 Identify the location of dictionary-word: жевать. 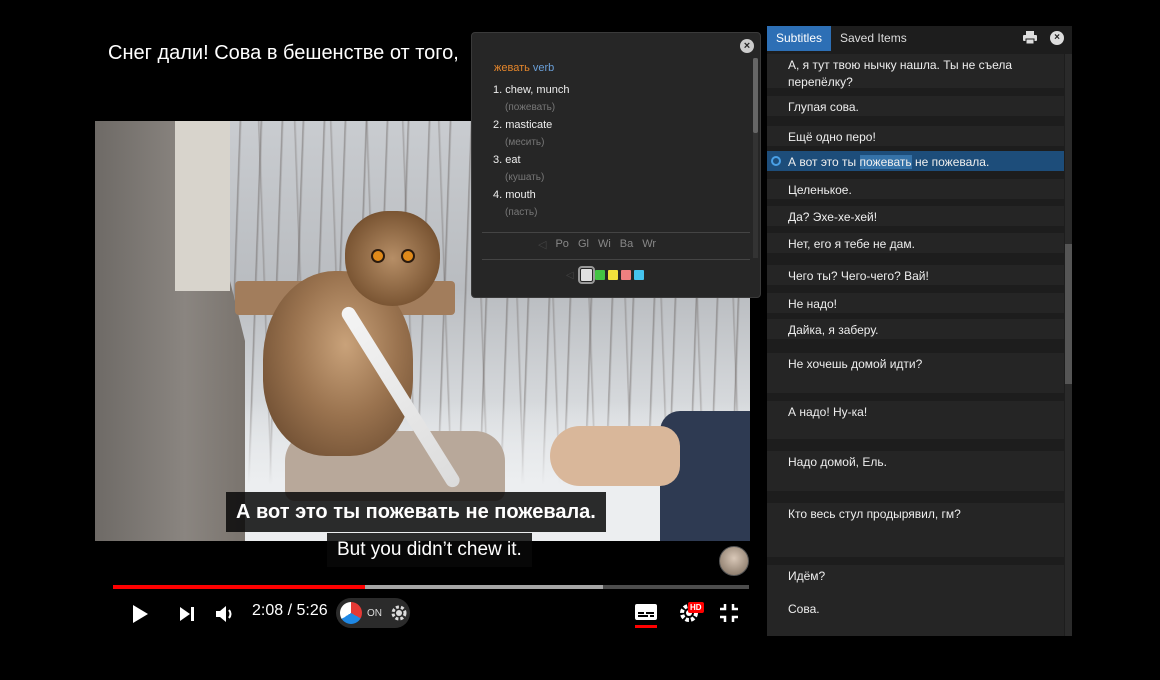
(512, 68).